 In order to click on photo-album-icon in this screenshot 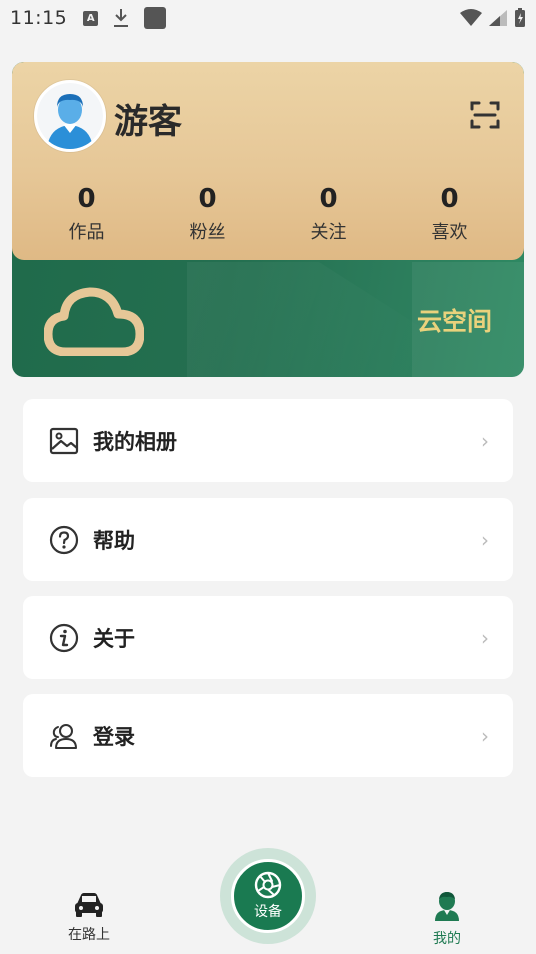, I will do `click(64, 440)`.